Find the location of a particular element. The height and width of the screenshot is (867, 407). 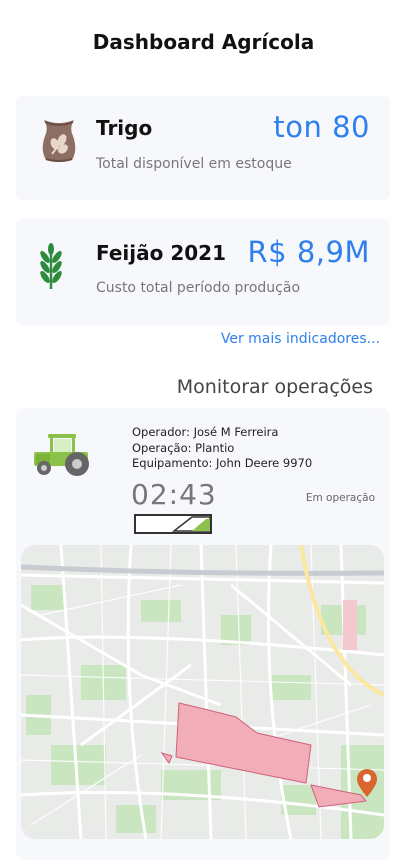

operation-status: Em operação is located at coordinates (340, 498).